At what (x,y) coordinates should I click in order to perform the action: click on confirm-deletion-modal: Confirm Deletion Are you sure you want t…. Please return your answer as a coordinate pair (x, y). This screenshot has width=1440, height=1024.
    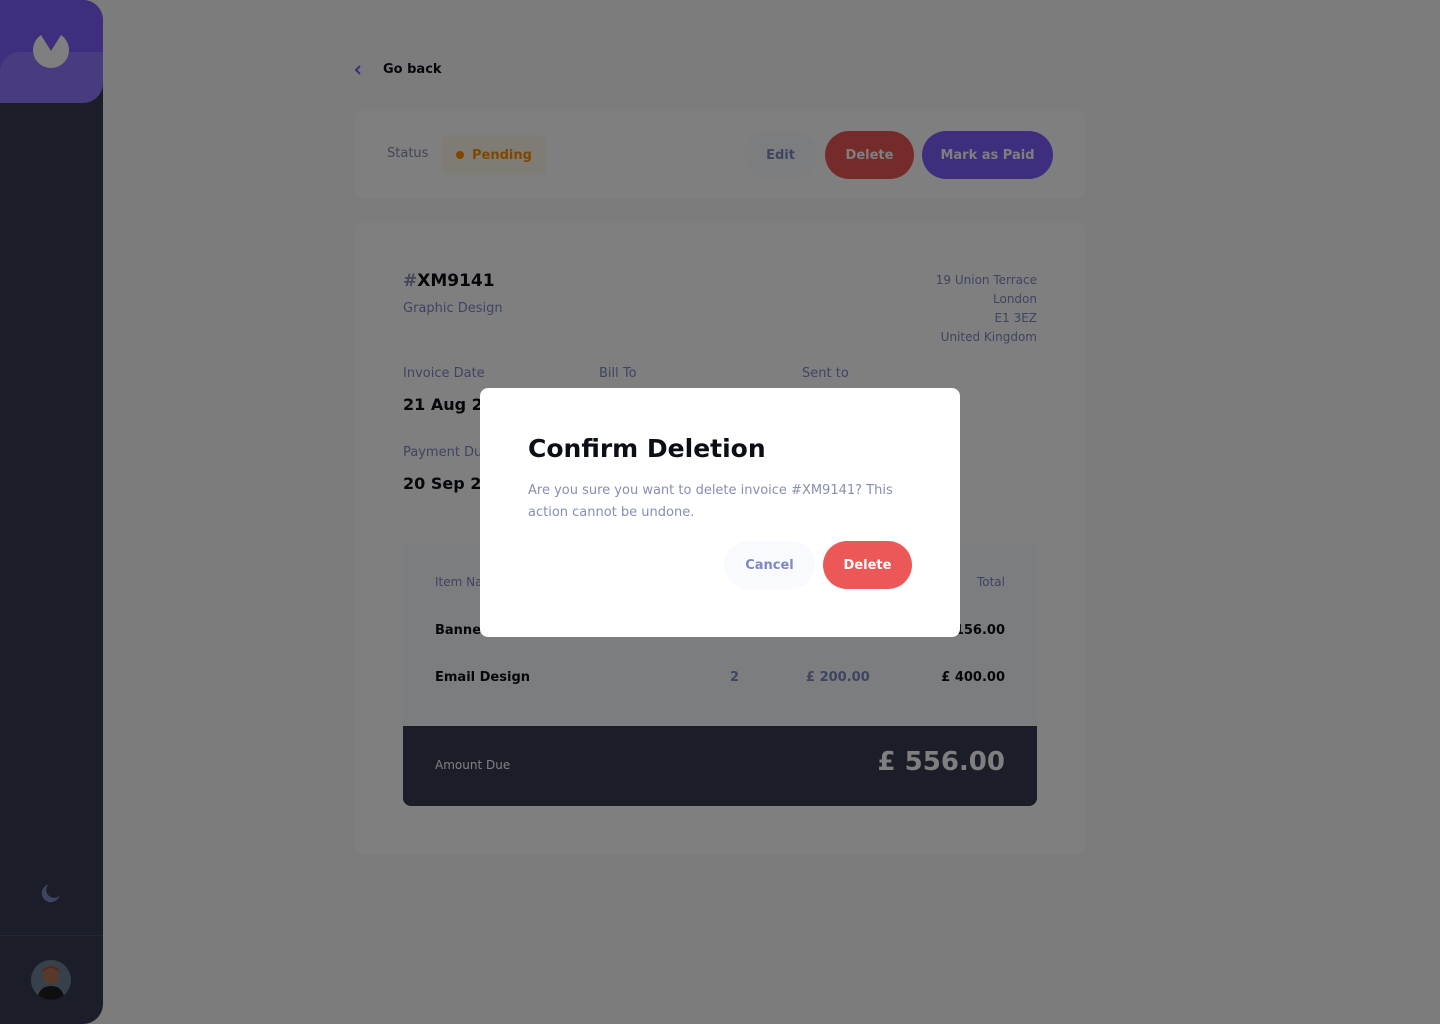
    Looking at the image, I should click on (720, 512).